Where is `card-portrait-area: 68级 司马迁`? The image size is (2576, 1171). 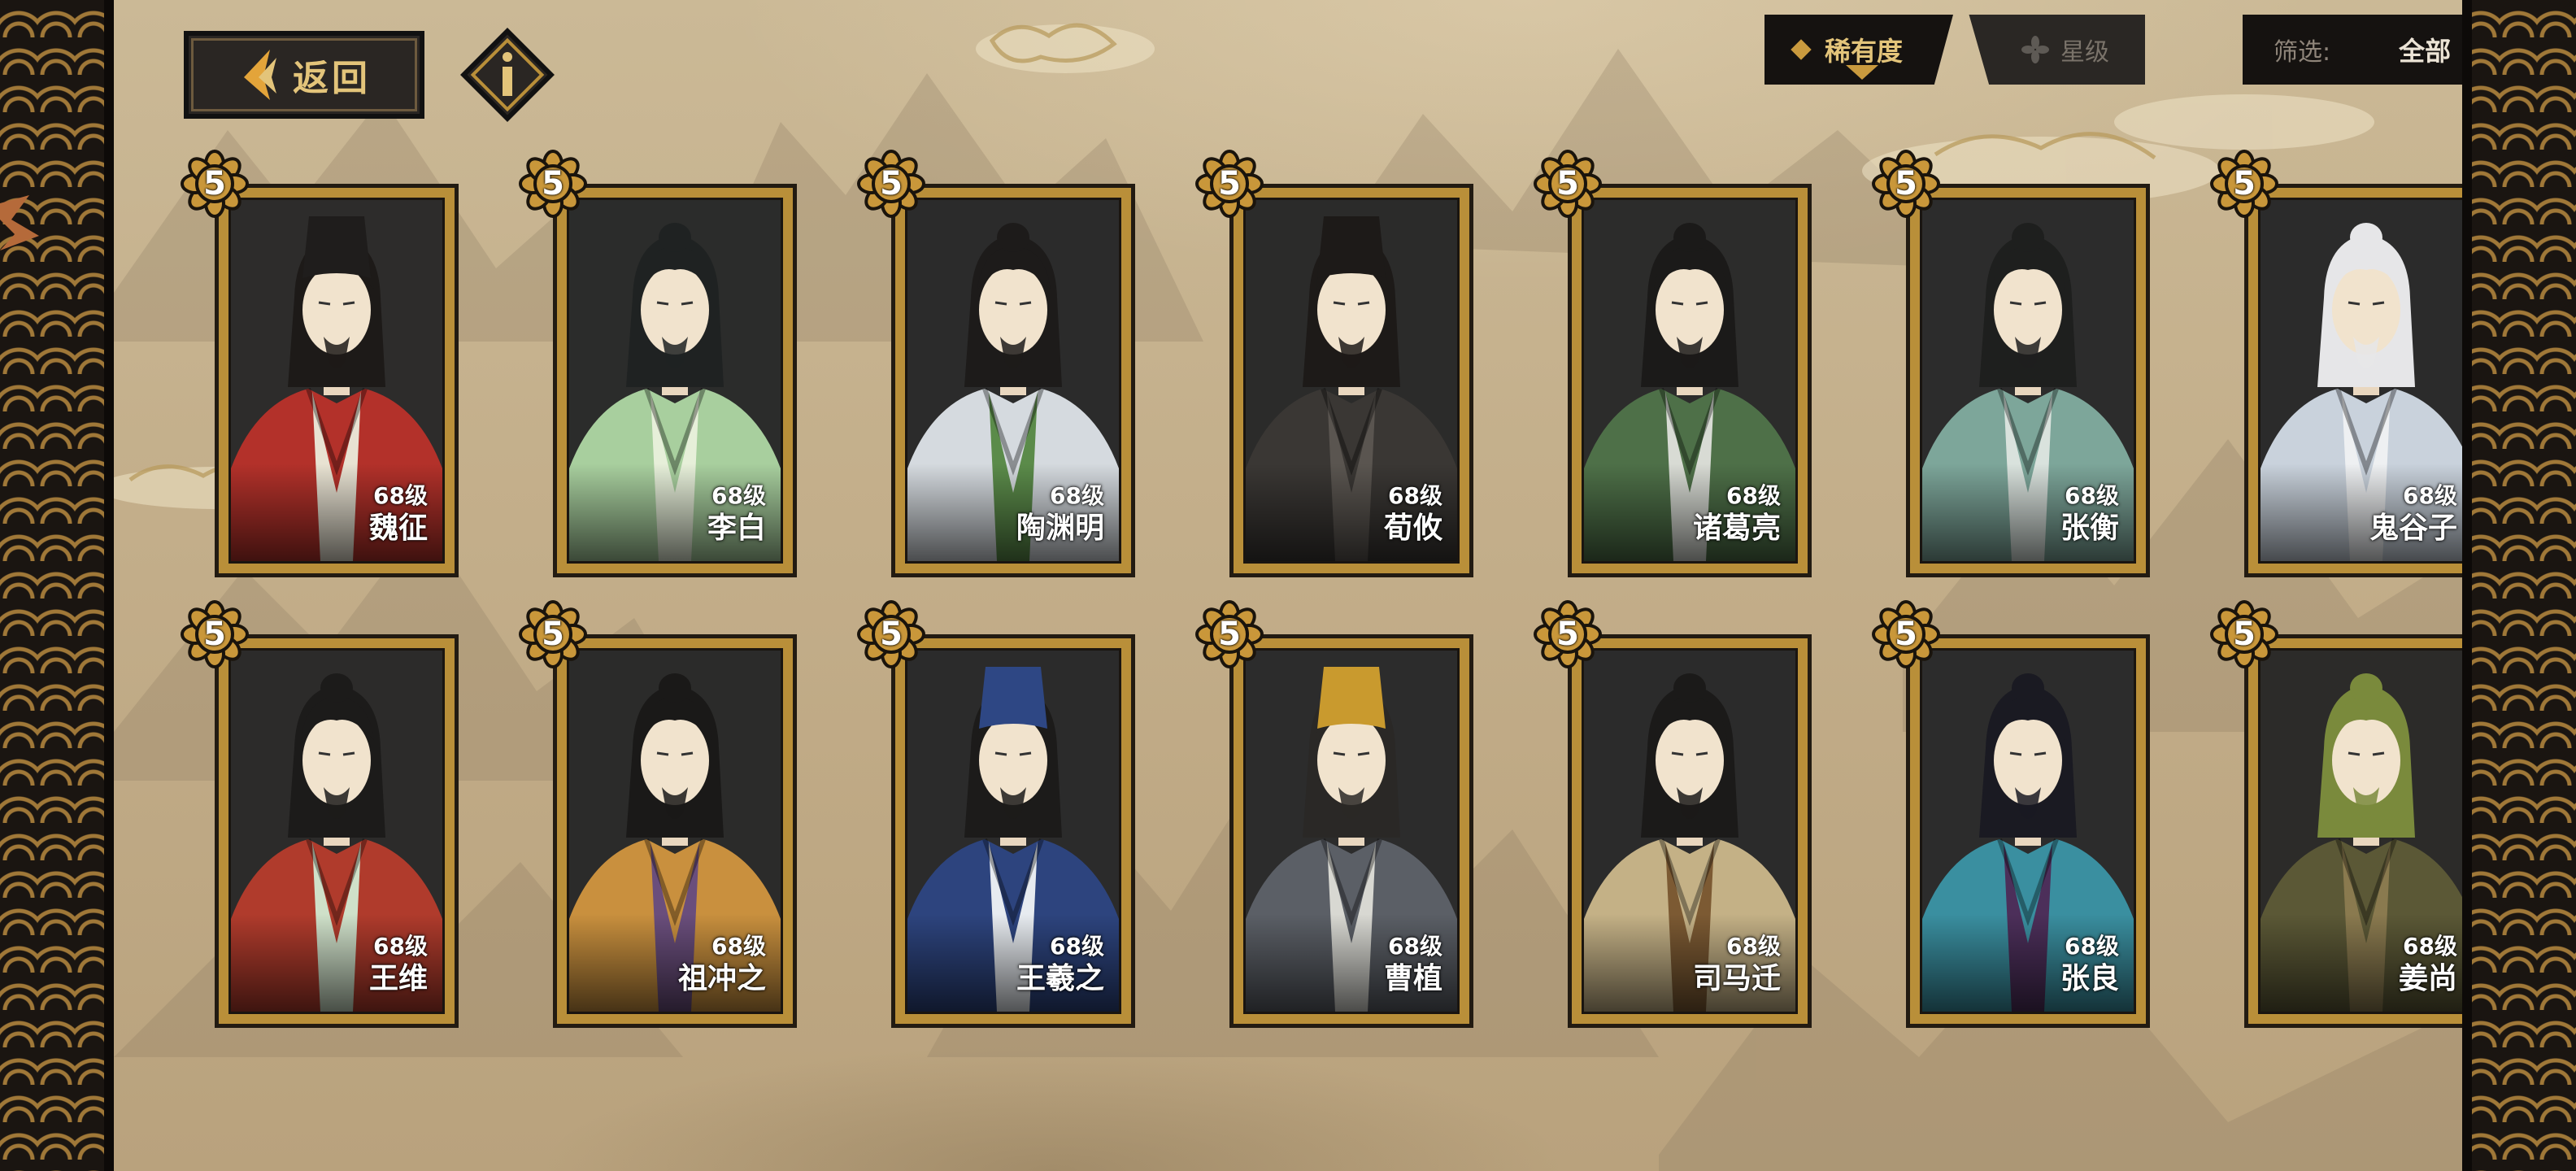 card-portrait-area: 68级 司马迁 is located at coordinates (1690, 831).